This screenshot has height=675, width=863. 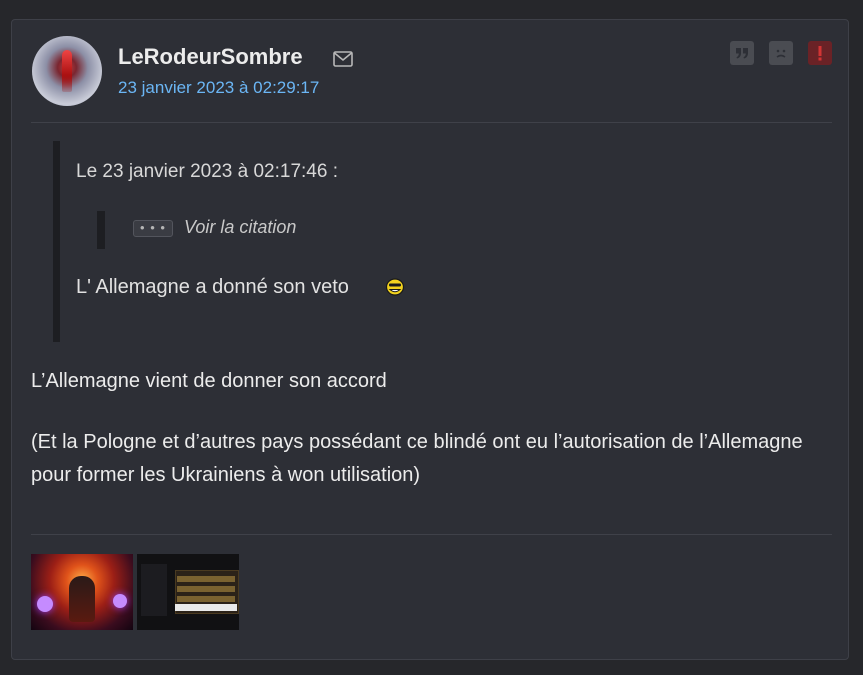 What do you see at coordinates (209, 381) in the screenshot?
I see `post-text-line: L’Allemagne vient de donner son accord` at bounding box center [209, 381].